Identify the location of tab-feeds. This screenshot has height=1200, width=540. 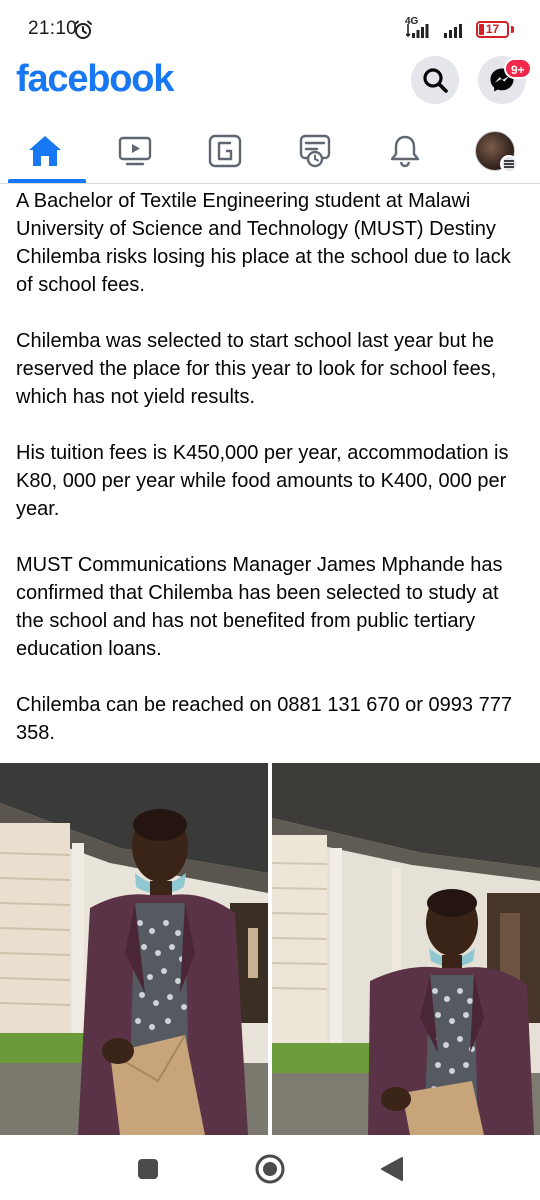
(315, 151).